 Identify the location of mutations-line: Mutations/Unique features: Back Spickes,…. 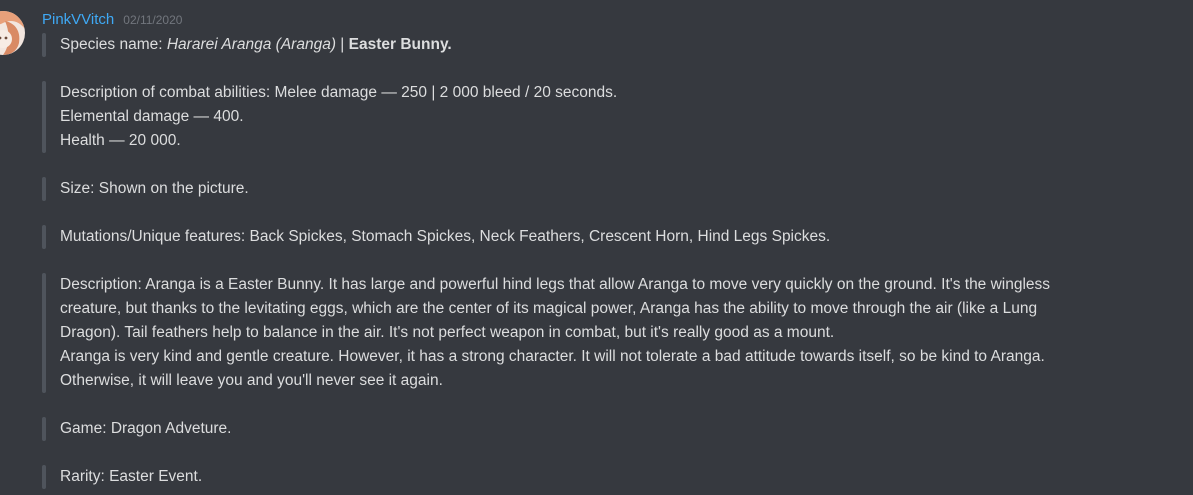
(445, 236).